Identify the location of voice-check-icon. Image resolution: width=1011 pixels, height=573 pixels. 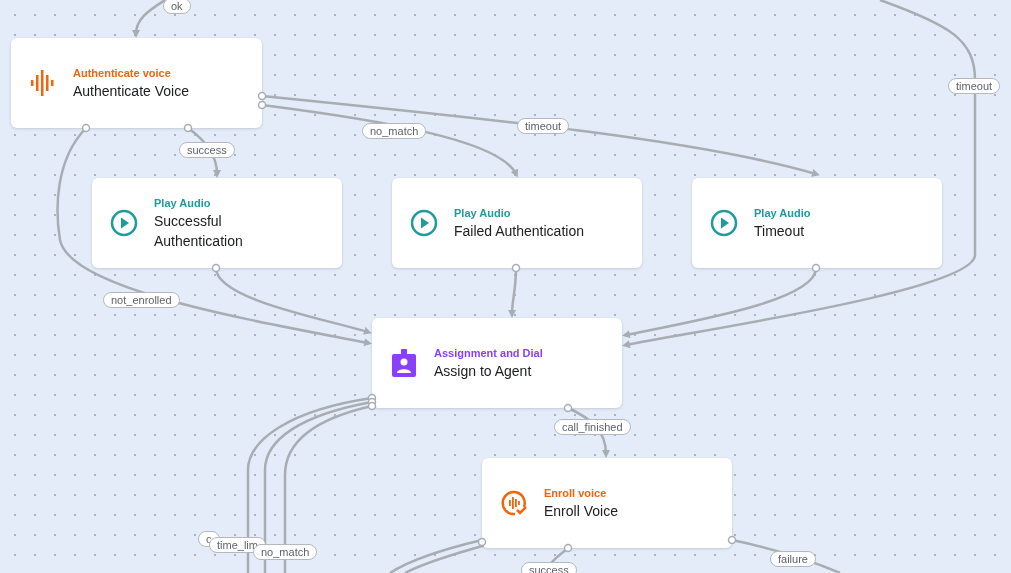
(514, 503).